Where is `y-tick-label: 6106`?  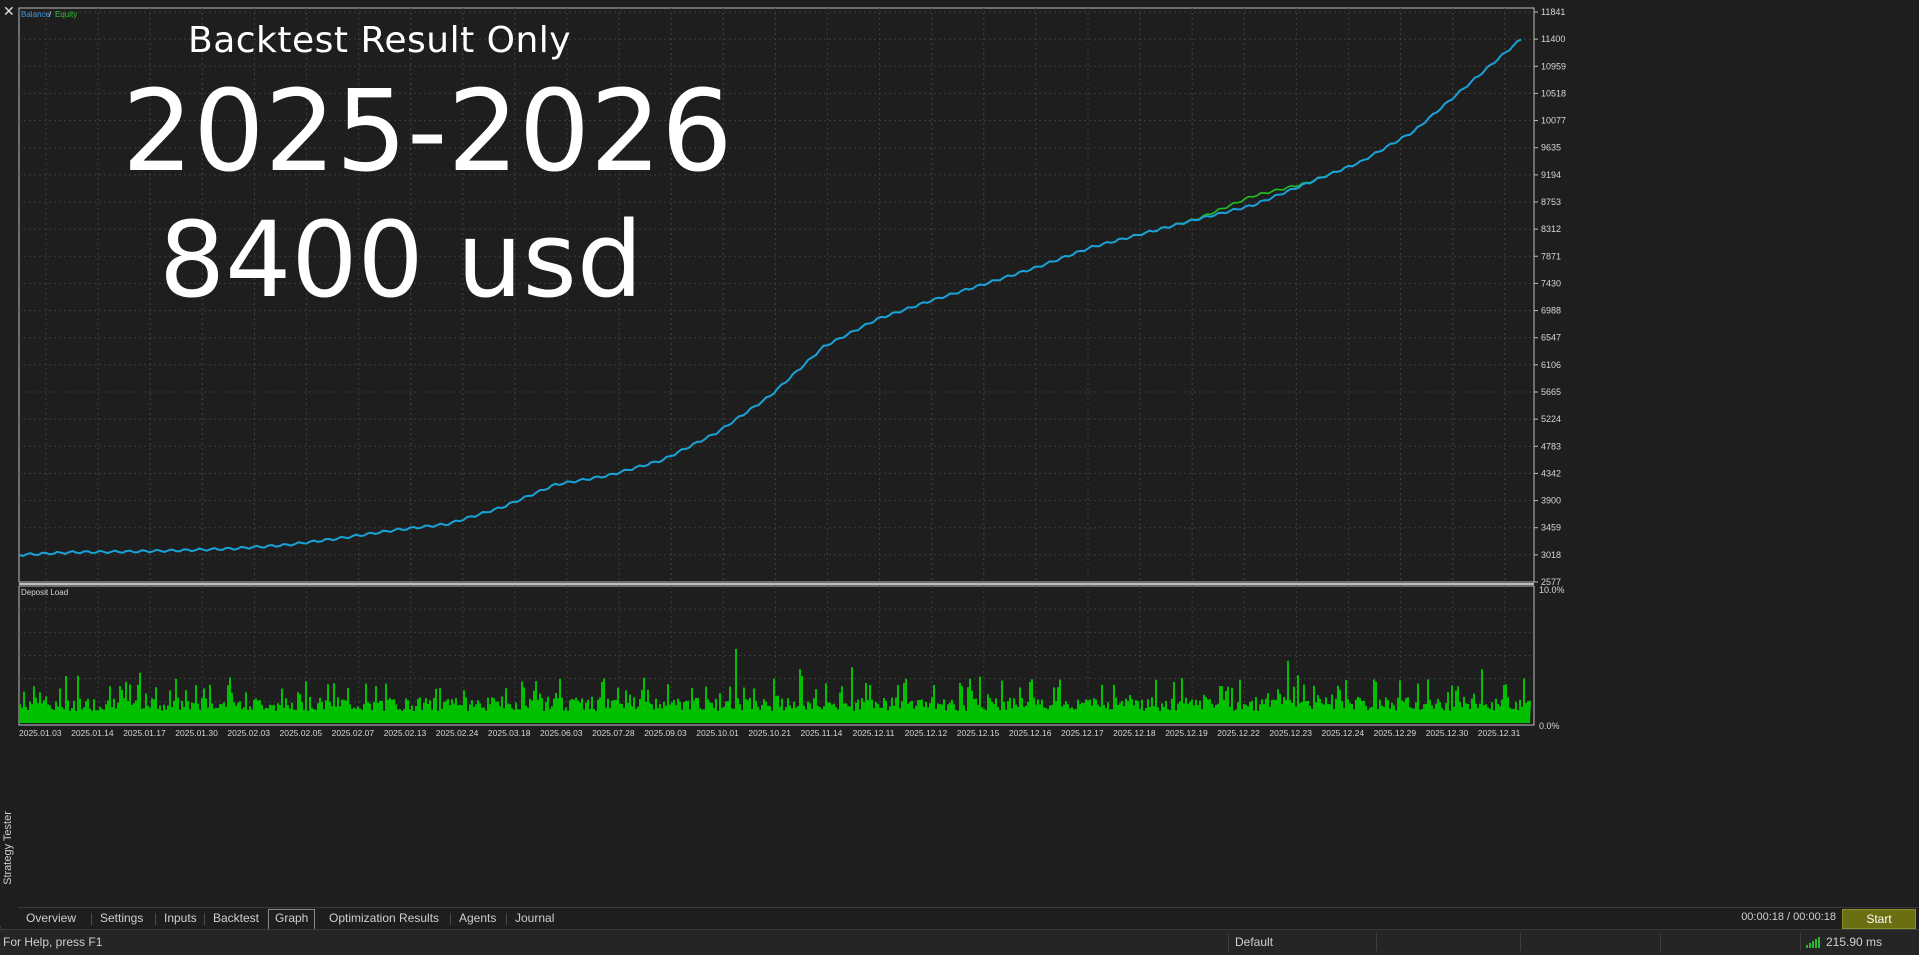 y-tick-label: 6106 is located at coordinates (1551, 365).